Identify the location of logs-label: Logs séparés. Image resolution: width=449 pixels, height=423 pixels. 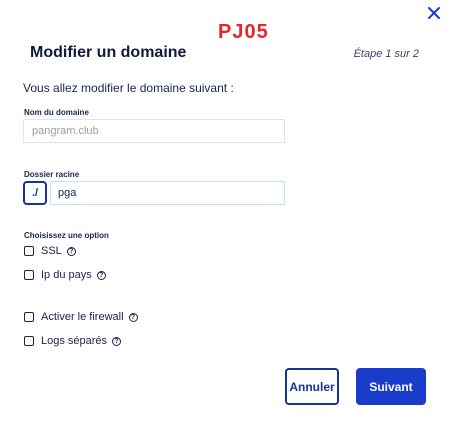
(74, 341).